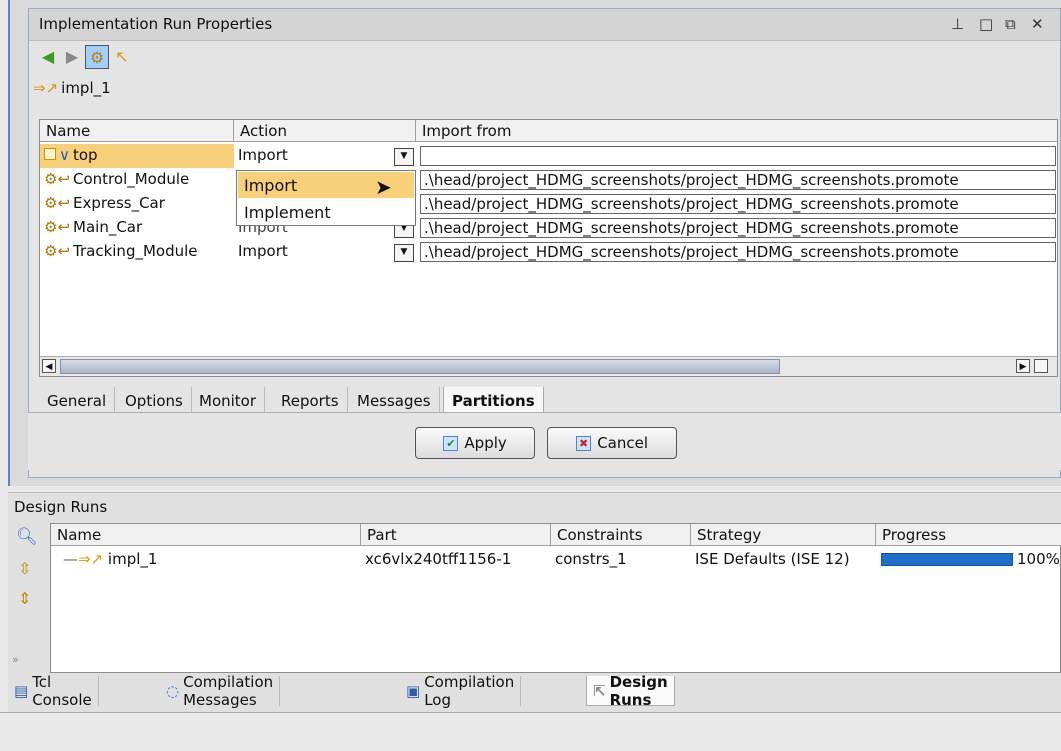 This screenshot has height=751, width=1061. Describe the element at coordinates (154, 401) in the screenshot. I see `tab-options: Options` at that location.